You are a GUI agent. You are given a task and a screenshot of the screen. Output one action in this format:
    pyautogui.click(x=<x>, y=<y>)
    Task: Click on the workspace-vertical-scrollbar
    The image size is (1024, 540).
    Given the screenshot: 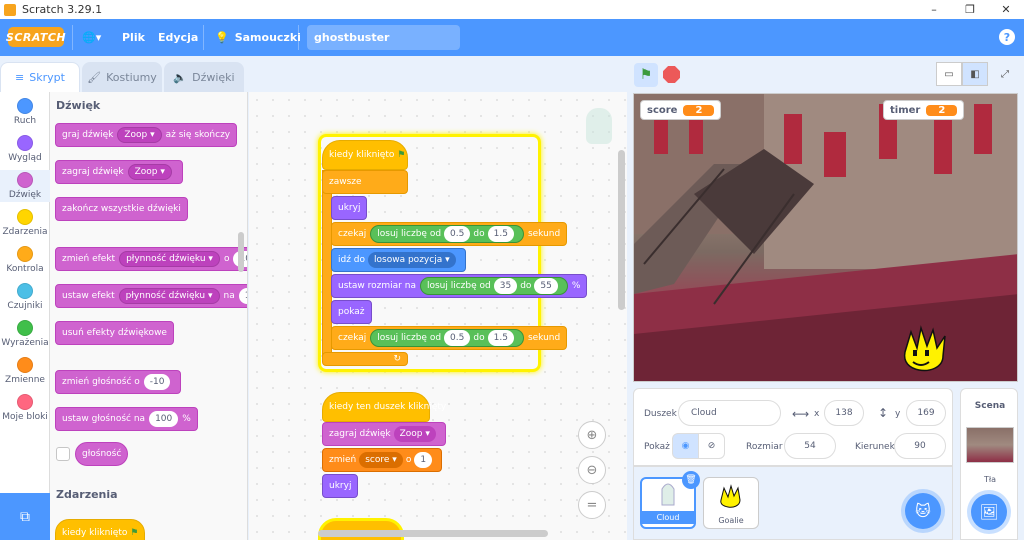 What is the action you would take?
    pyautogui.click(x=621, y=230)
    